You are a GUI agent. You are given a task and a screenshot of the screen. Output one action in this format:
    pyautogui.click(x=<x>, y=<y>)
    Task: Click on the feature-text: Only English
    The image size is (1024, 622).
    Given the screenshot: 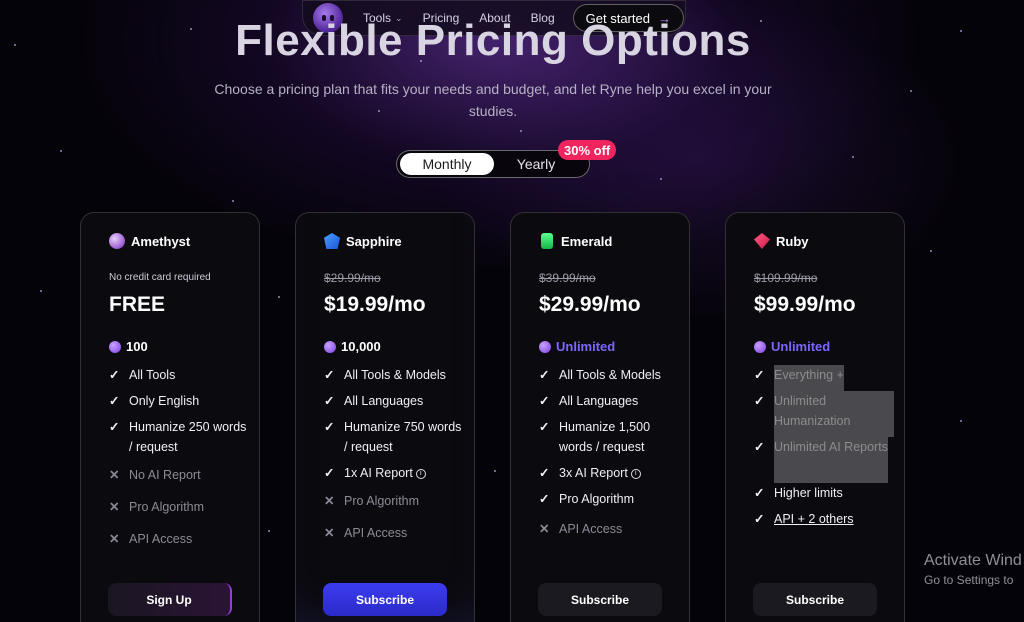 What is the action you would take?
    pyautogui.click(x=164, y=401)
    